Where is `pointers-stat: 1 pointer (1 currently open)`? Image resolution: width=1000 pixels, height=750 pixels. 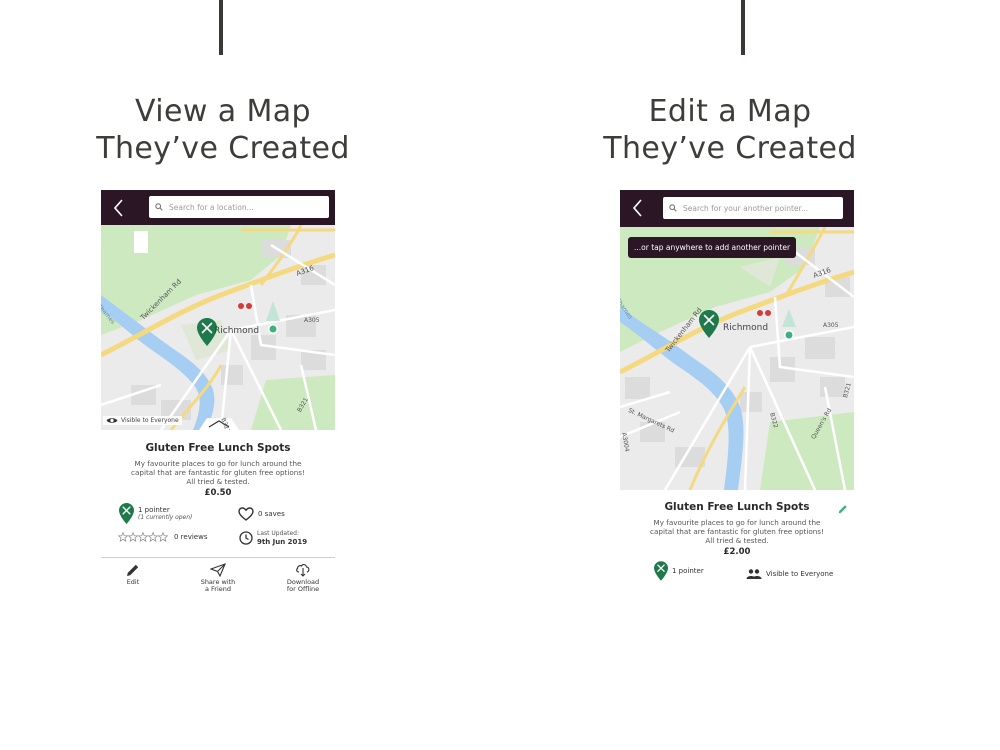
pointers-stat: 1 pointer (1 currently open) is located at coordinates (155, 513).